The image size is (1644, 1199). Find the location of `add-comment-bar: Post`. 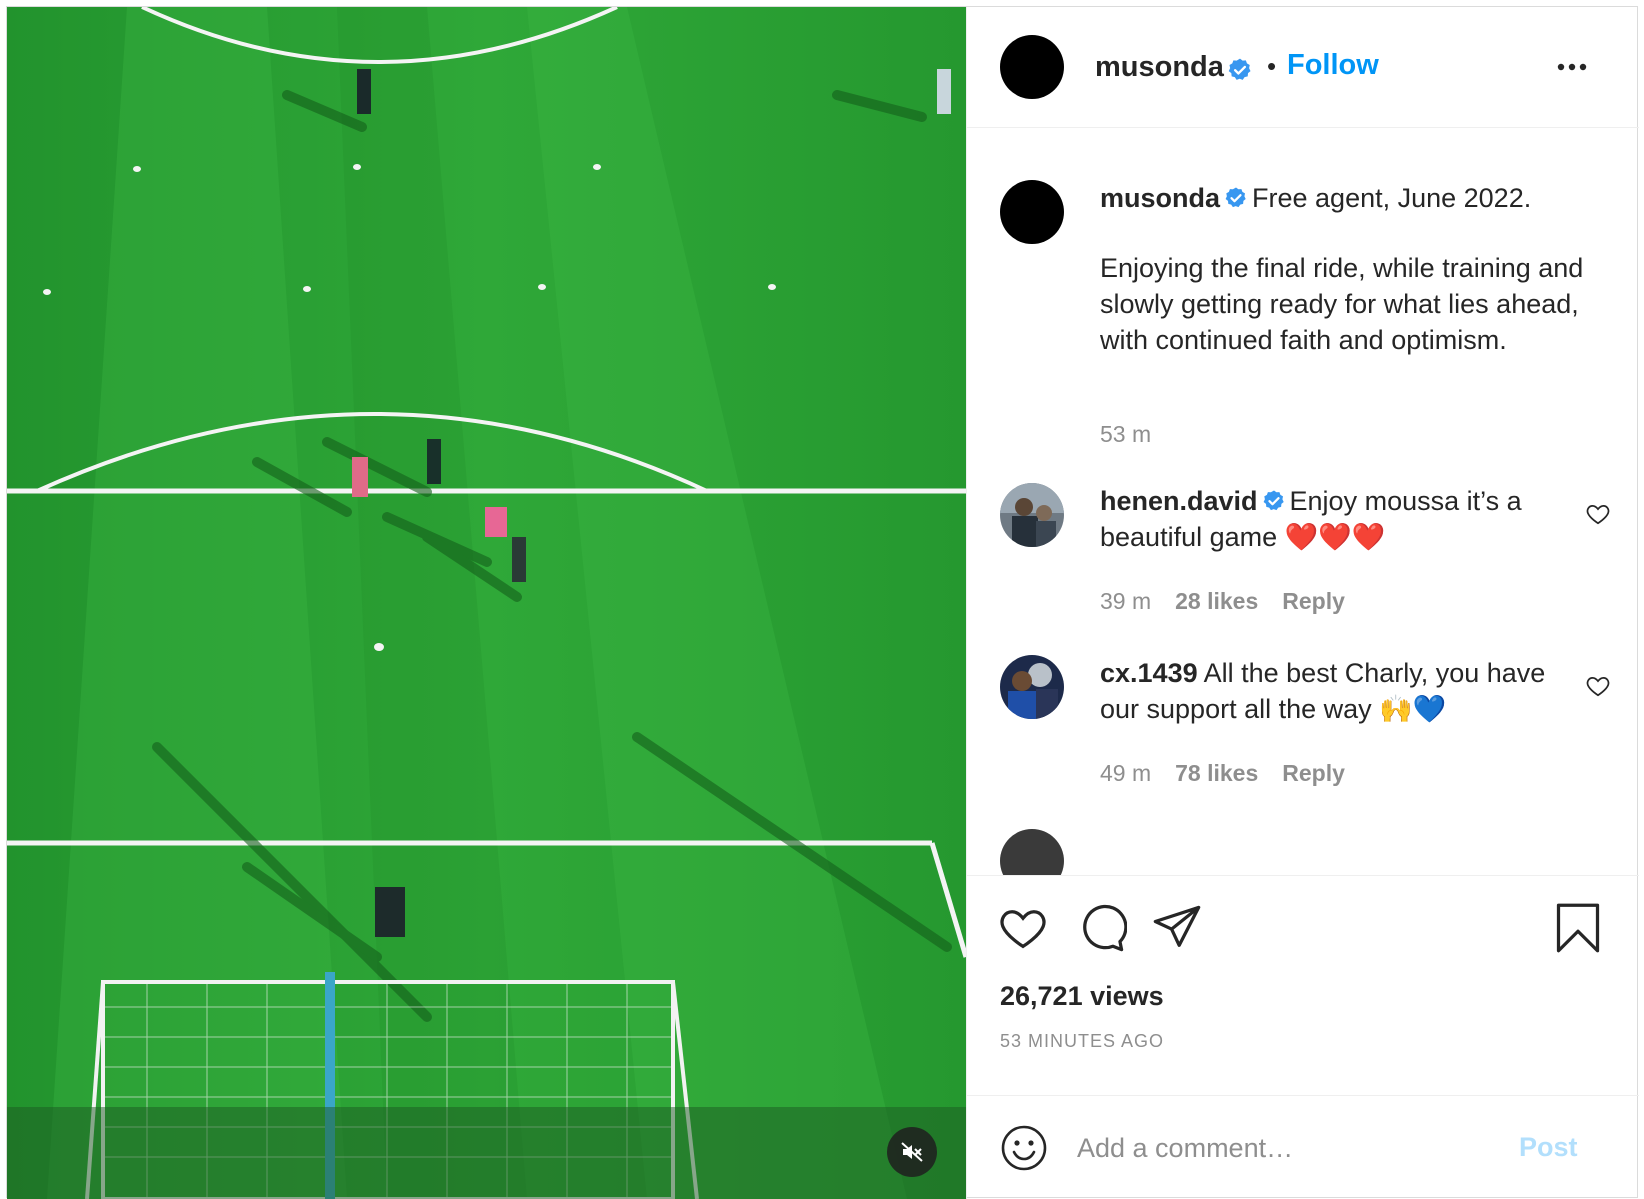

add-comment-bar: Post is located at coordinates (1303, 1147).